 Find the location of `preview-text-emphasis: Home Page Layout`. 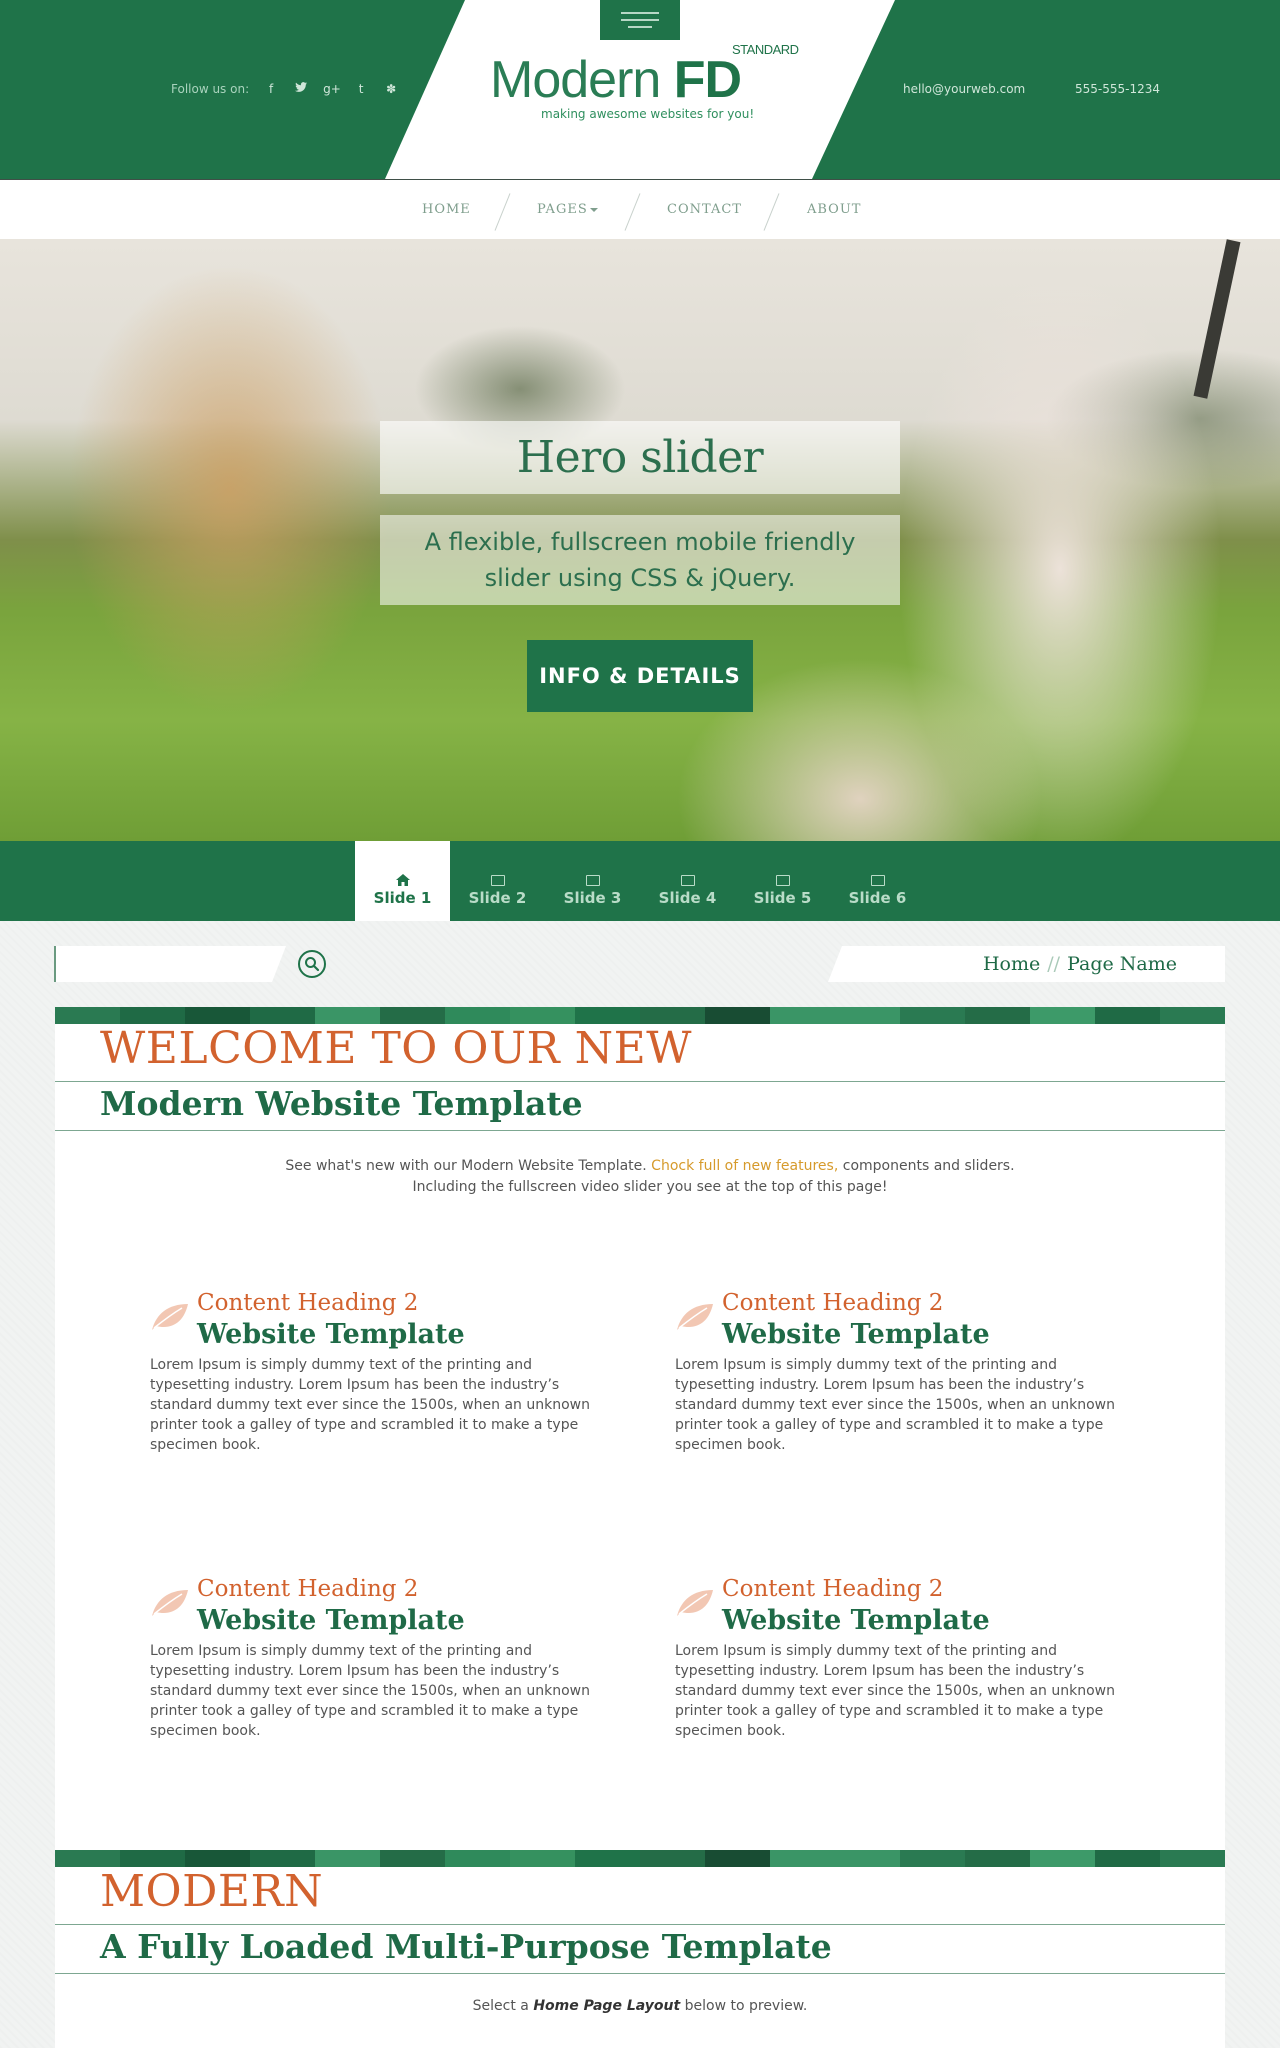

preview-text-emphasis: Home Page Layout is located at coordinates (607, 2006).